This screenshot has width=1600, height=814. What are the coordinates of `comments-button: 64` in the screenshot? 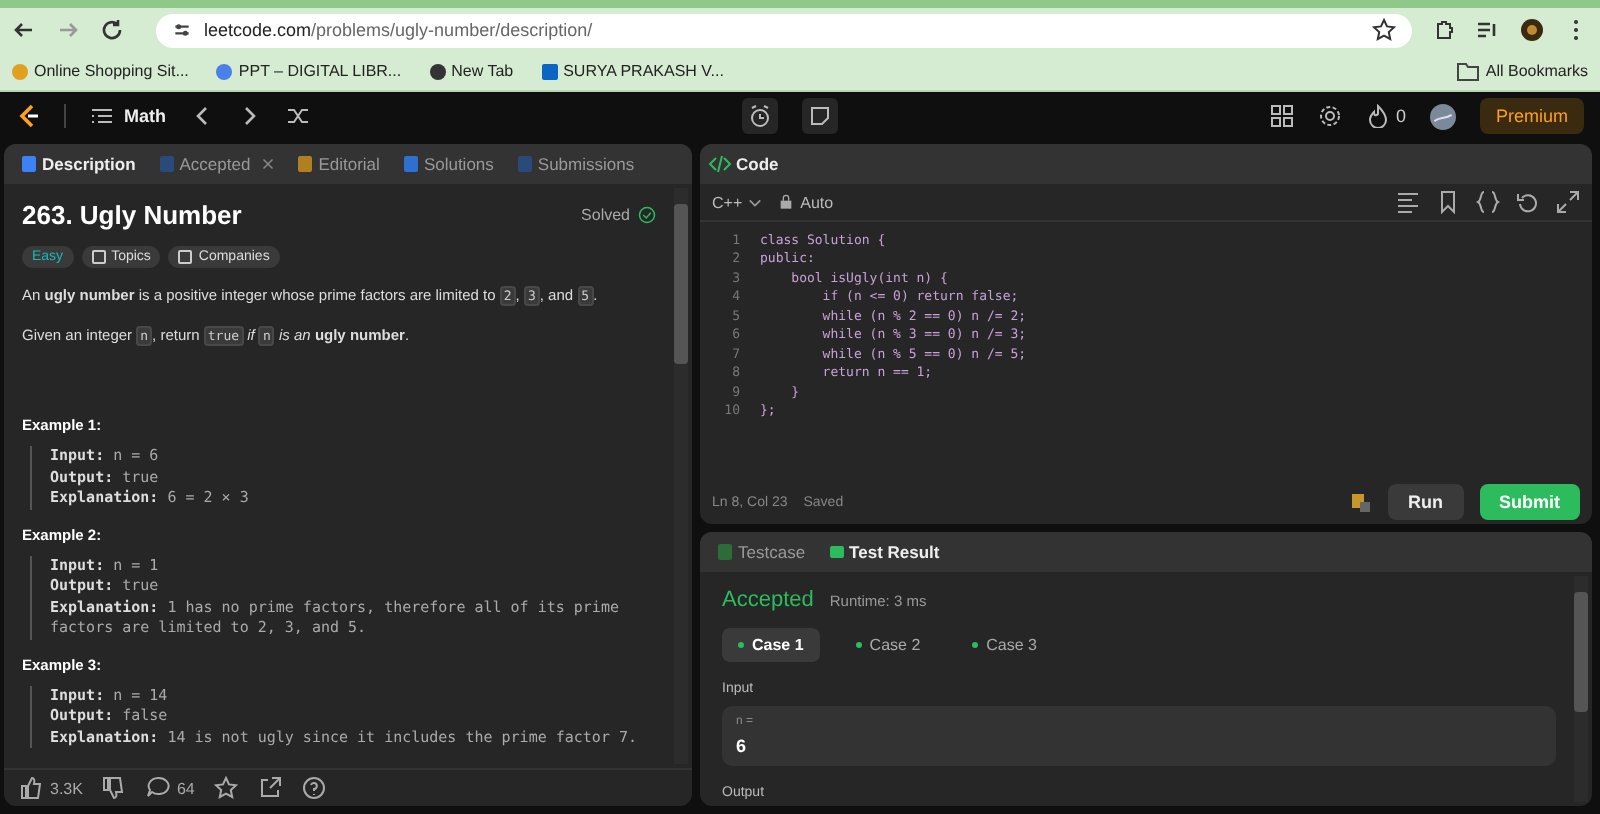 It's located at (170, 788).